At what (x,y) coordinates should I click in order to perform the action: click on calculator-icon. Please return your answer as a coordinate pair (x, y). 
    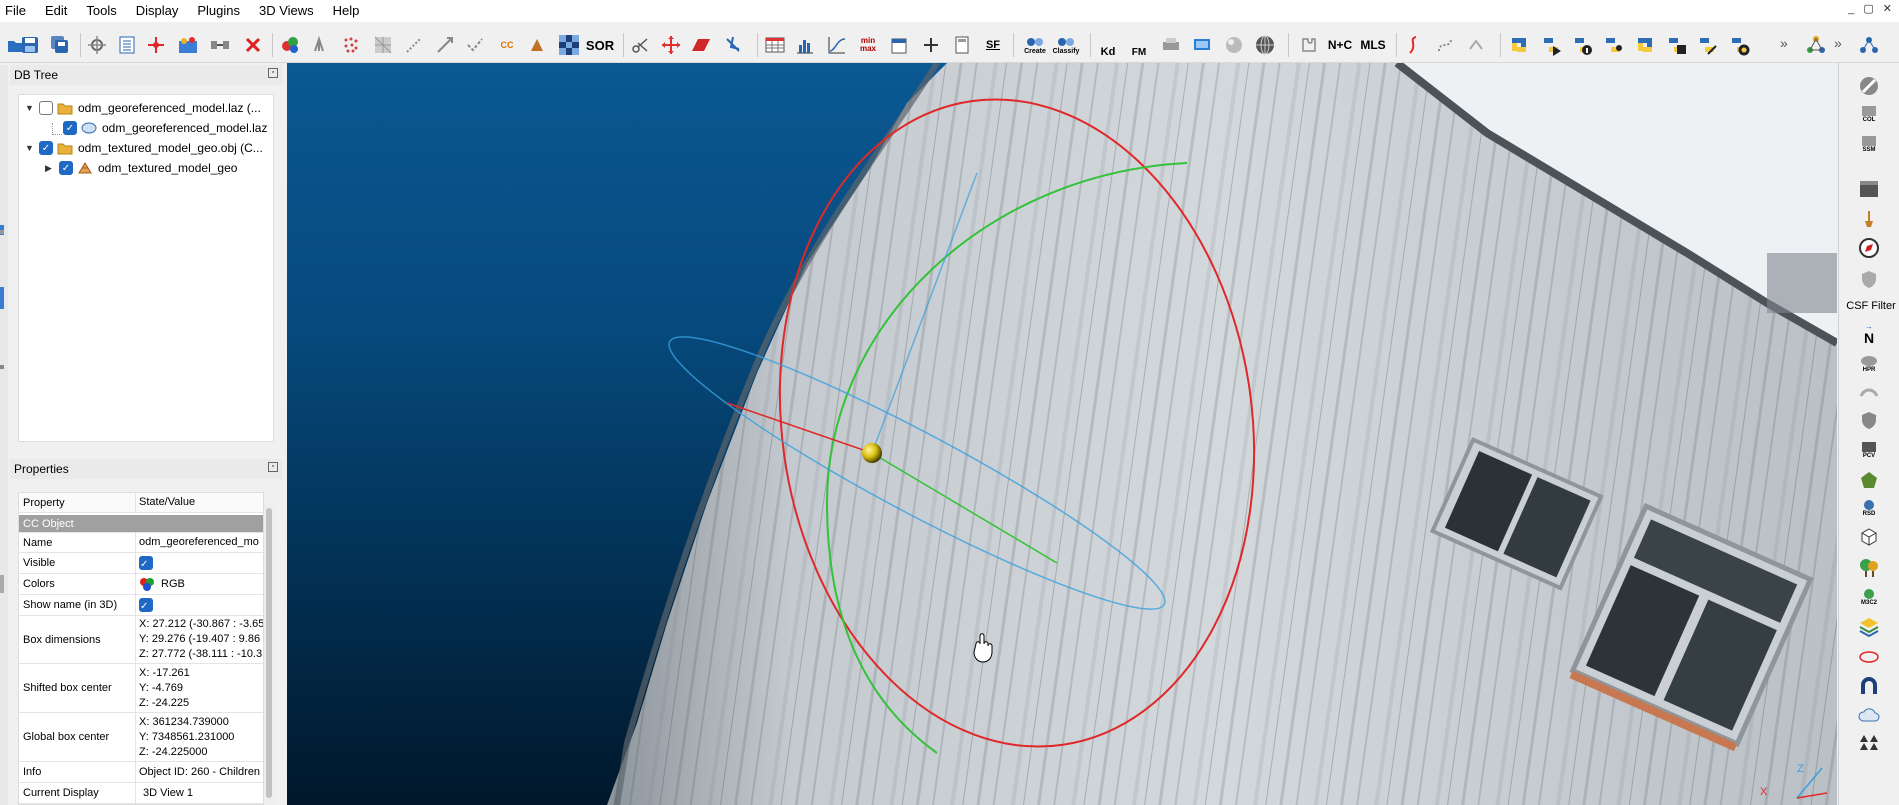
    Looking at the image, I should click on (962, 45).